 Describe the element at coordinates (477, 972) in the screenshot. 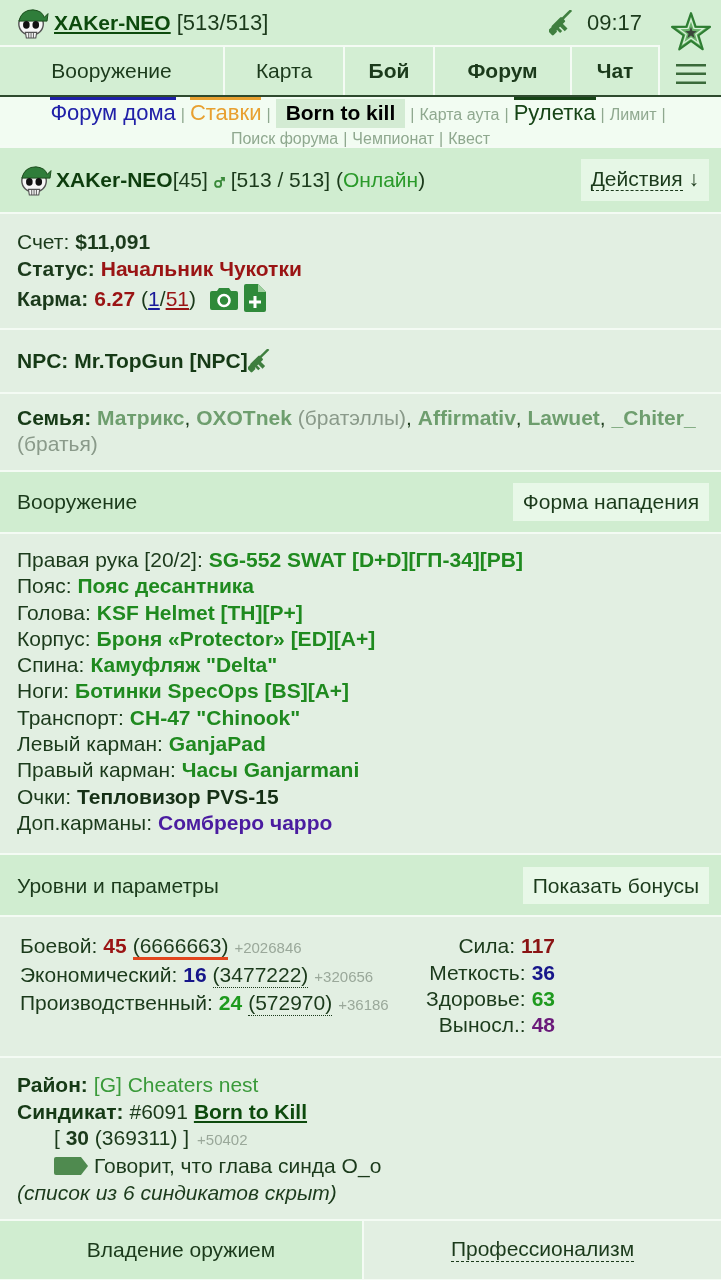

I see `stat-label: Меткость:` at that location.